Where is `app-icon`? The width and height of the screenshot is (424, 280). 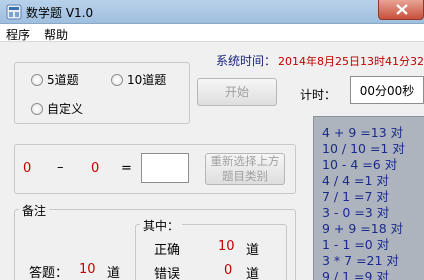 app-icon is located at coordinates (14, 12).